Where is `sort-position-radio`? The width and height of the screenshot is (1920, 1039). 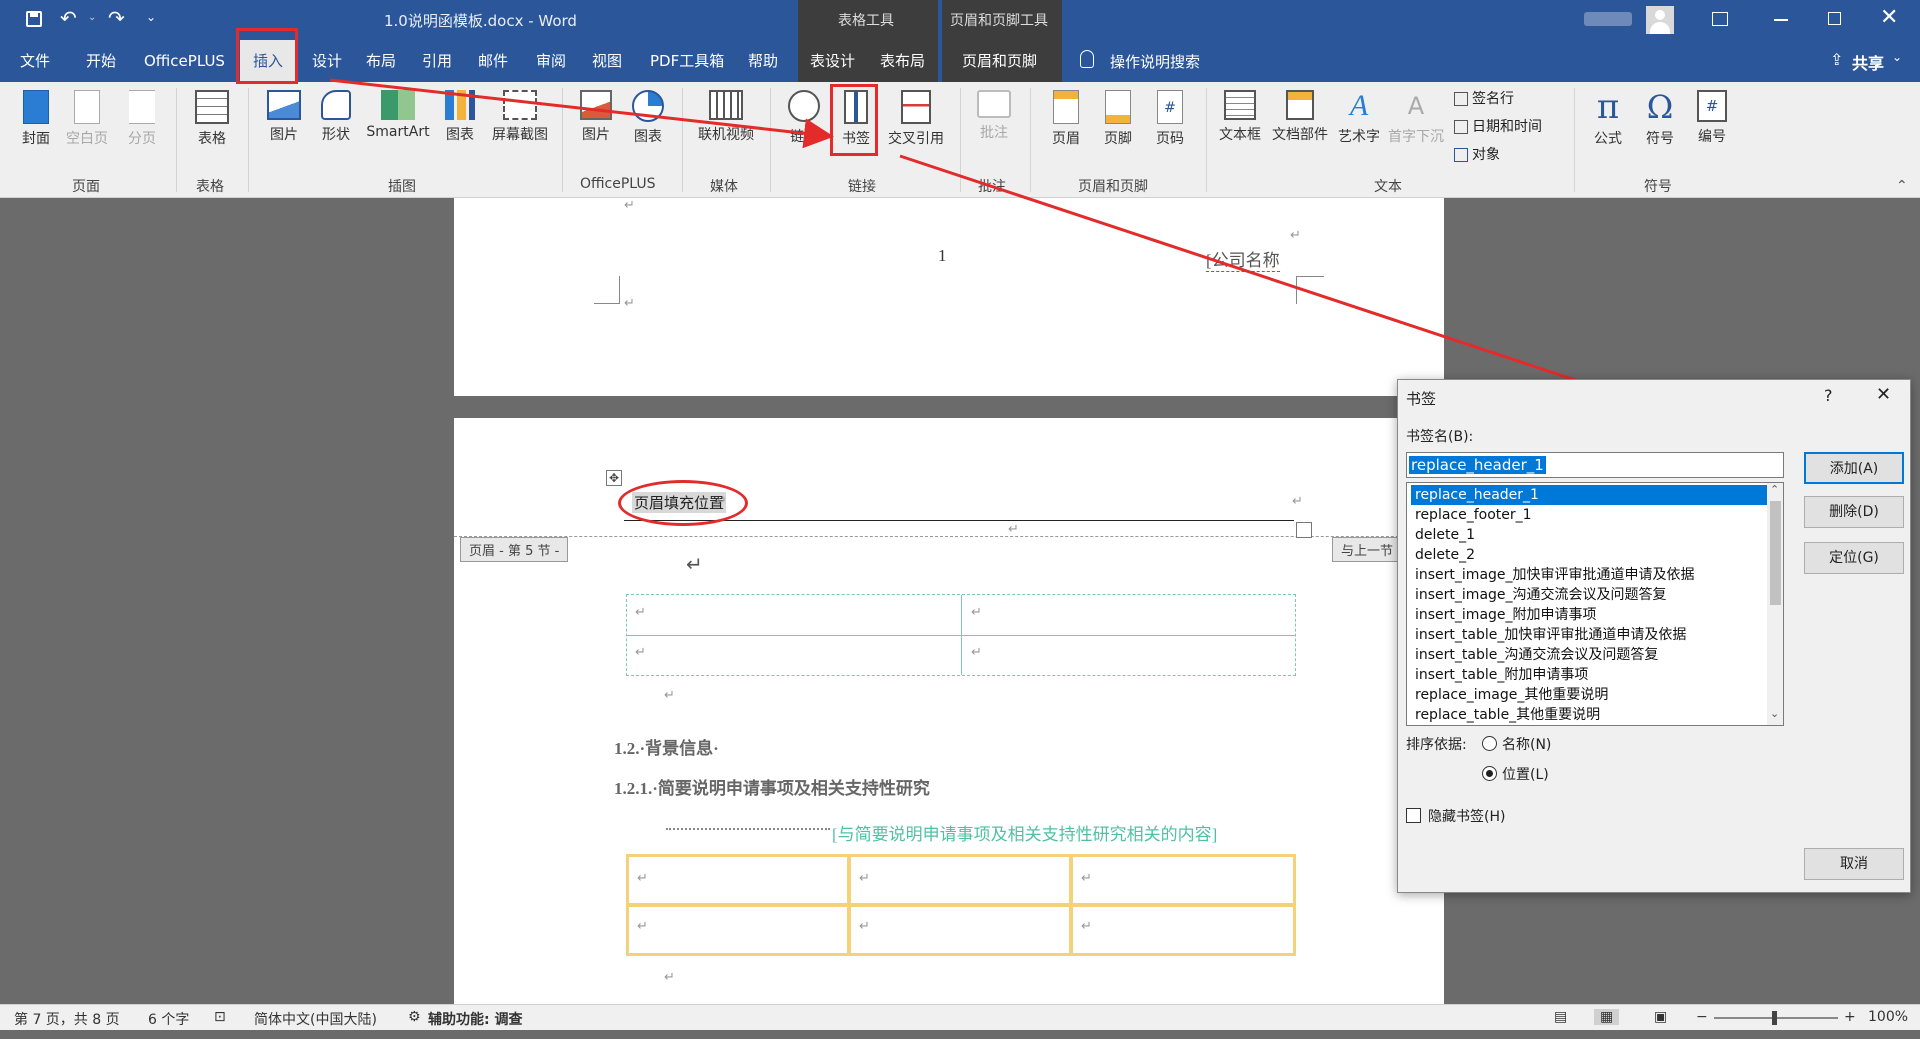 sort-position-radio is located at coordinates (1489, 773).